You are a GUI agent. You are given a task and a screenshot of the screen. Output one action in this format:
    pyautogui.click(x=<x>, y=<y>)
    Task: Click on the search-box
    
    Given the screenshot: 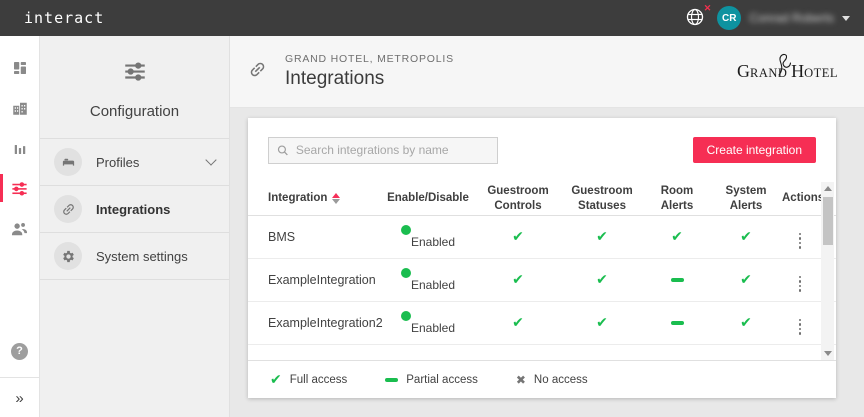 What is the action you would take?
    pyautogui.click(x=383, y=150)
    